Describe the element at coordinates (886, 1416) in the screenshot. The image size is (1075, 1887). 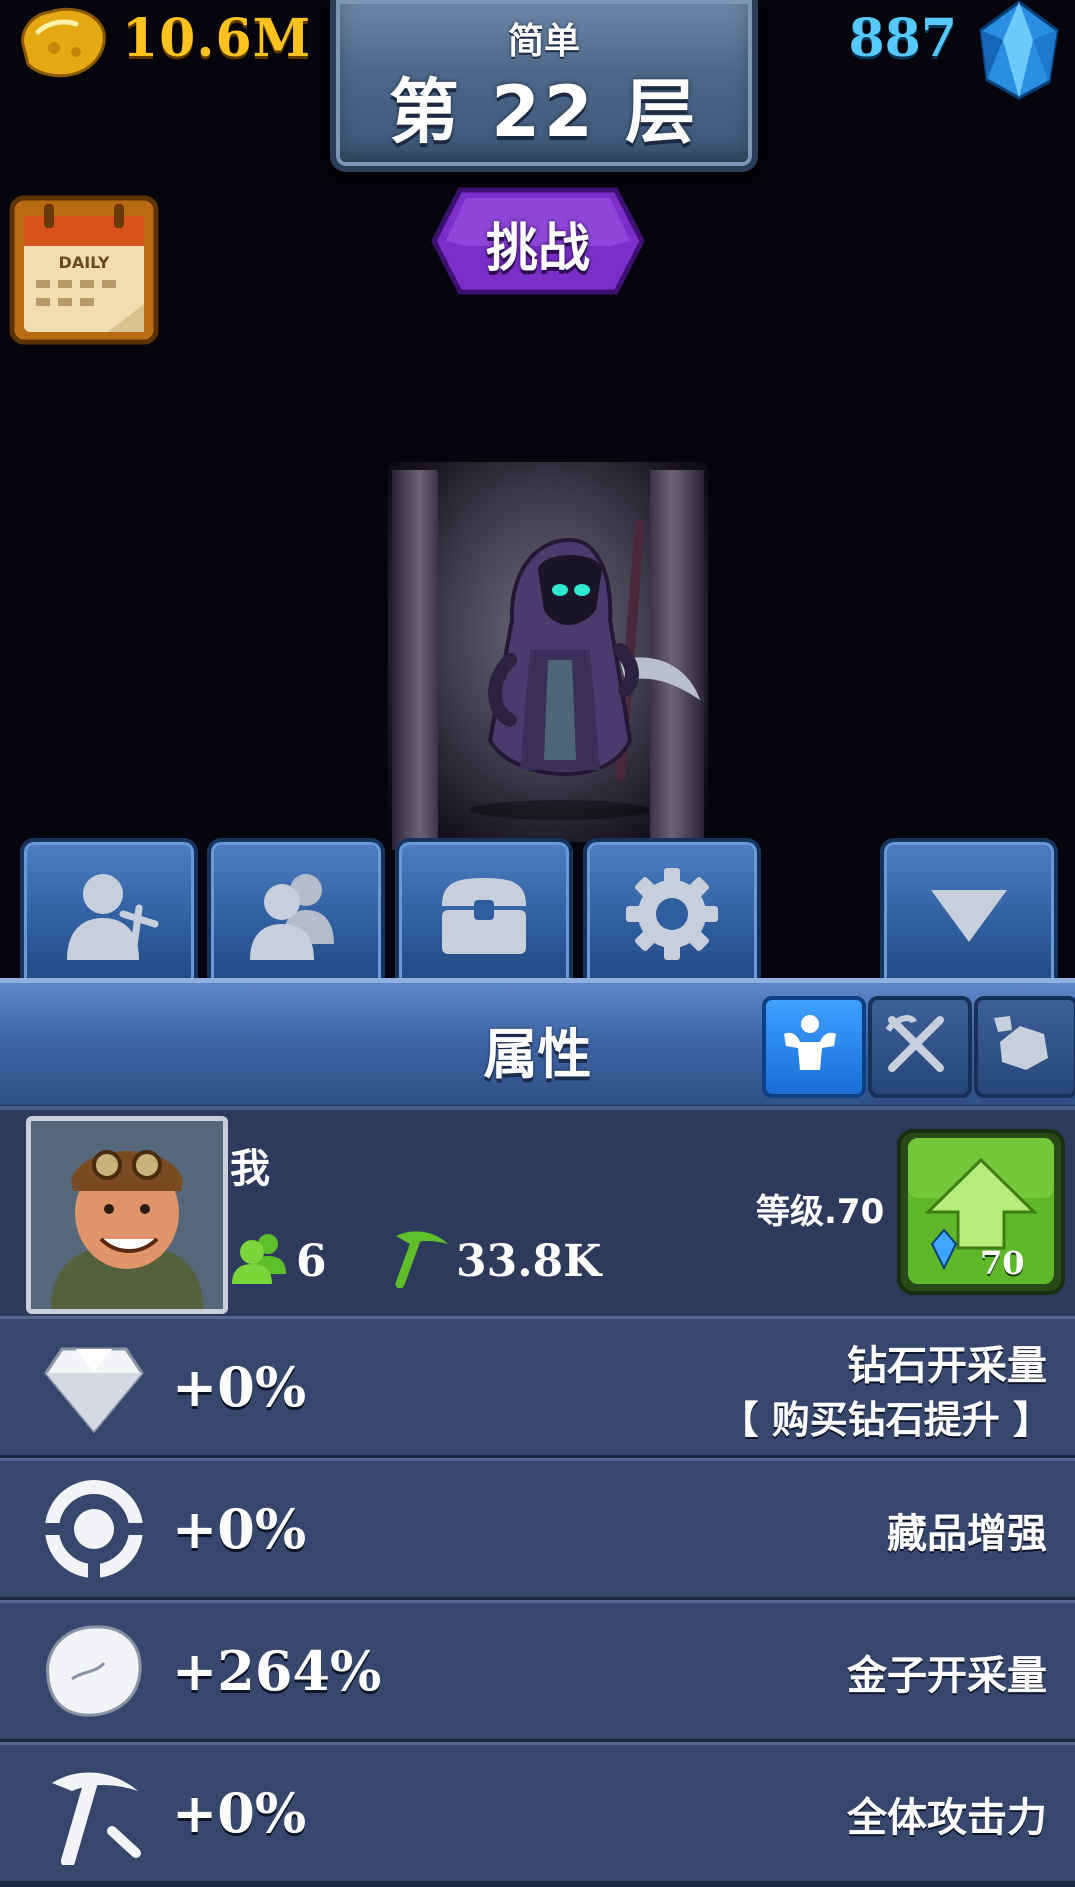
I see `stat-hint: 【 购买钻石提升 】` at that location.